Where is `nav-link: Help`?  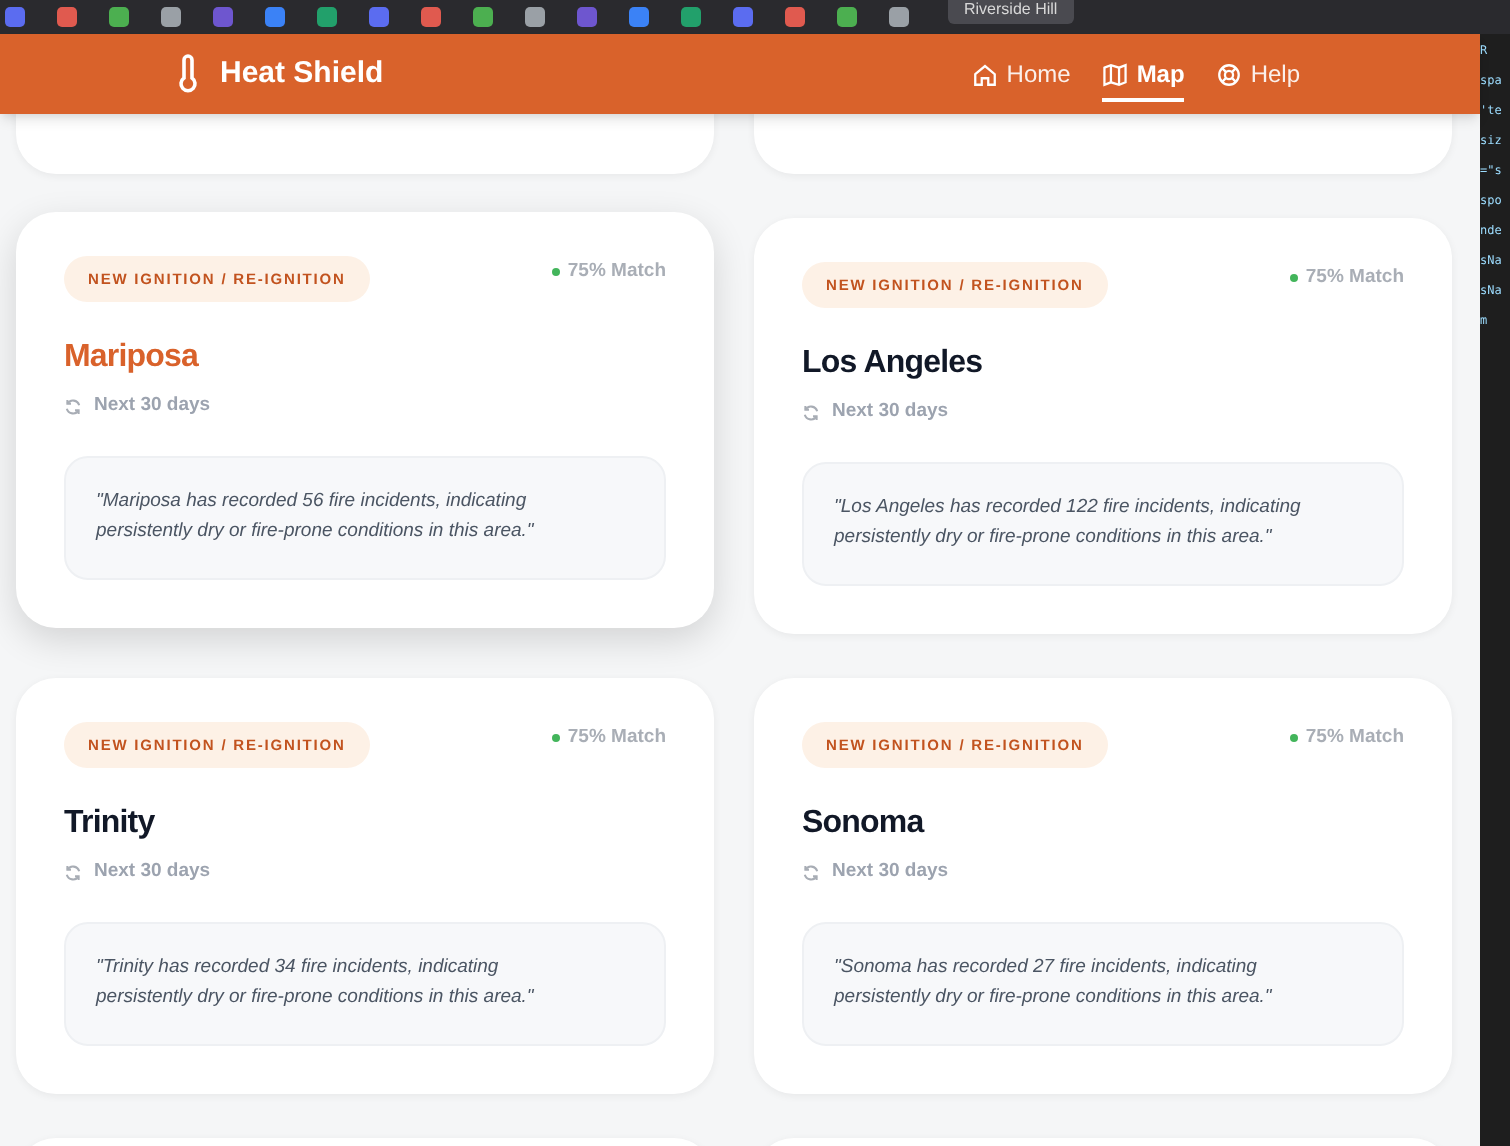 nav-link: Help is located at coordinates (1258, 79).